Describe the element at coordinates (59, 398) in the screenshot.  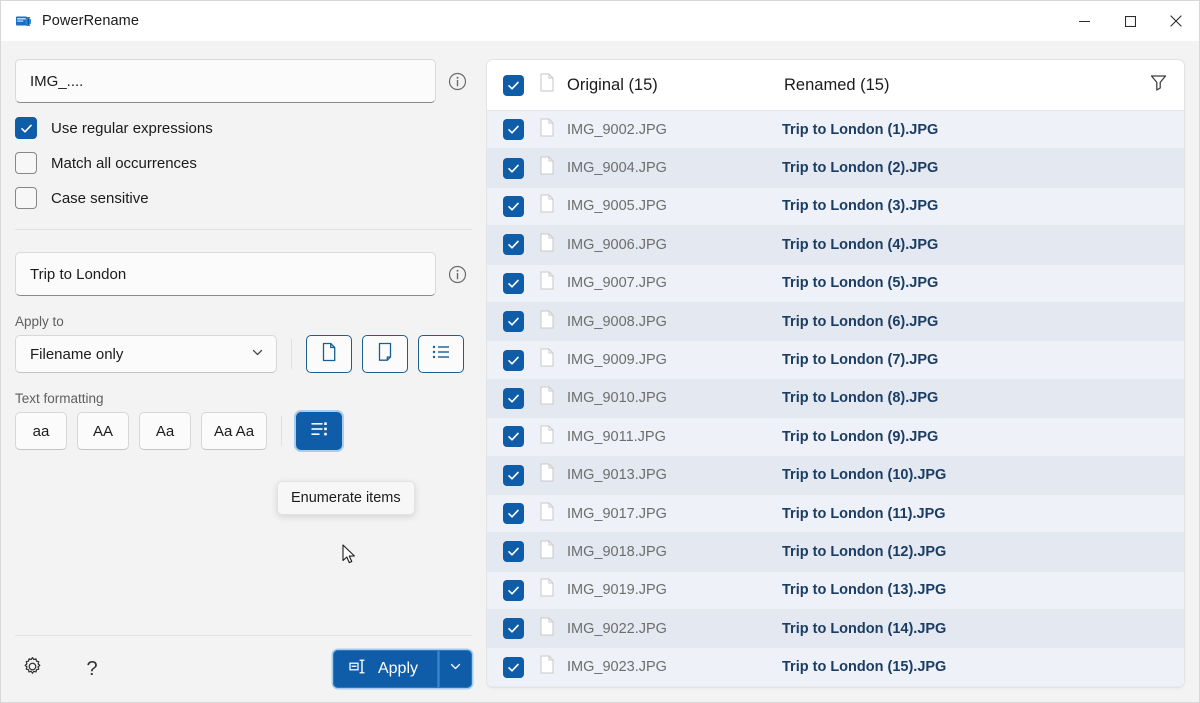
I see `text-formatting-label: Text formatting` at that location.